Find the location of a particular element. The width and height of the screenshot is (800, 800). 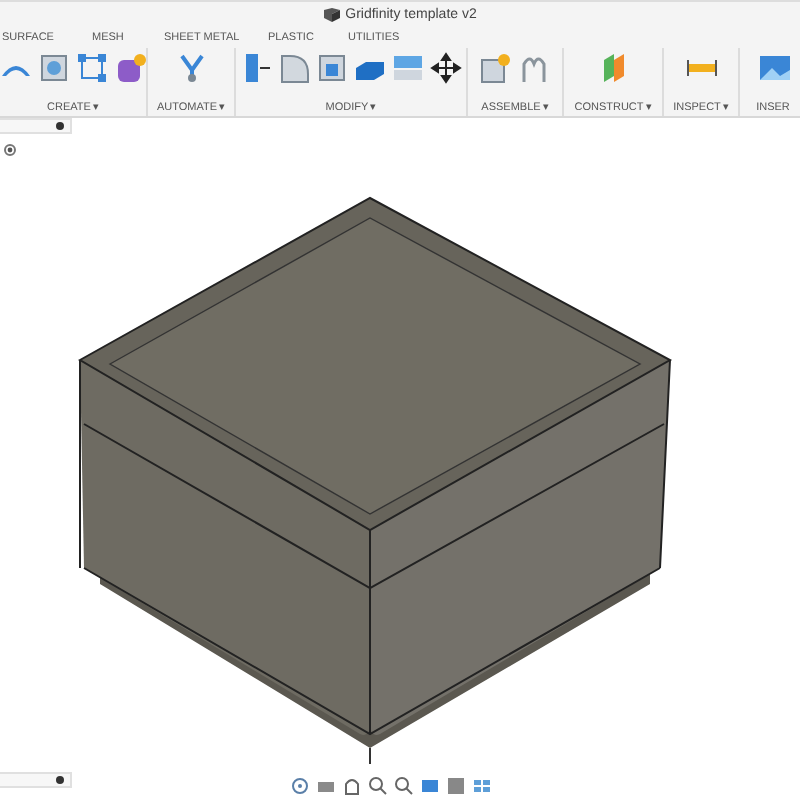

move-icon is located at coordinates (446, 68).